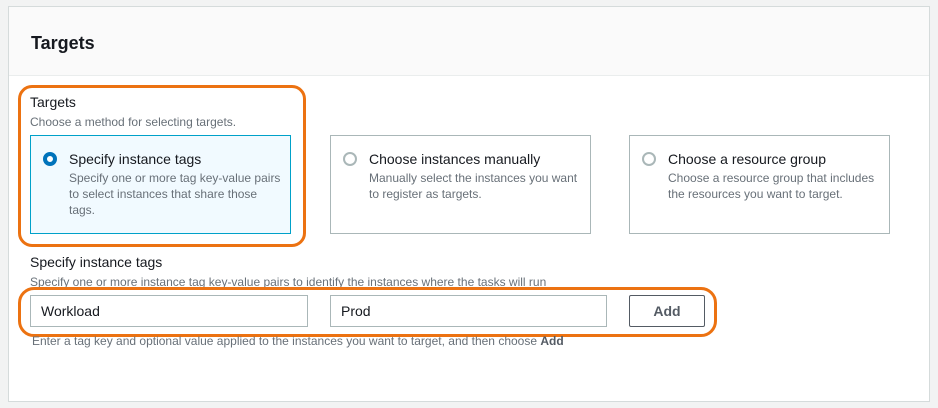 This screenshot has height=408, width=938. What do you see at coordinates (552, 341) in the screenshot?
I see `help-bold: Add` at bounding box center [552, 341].